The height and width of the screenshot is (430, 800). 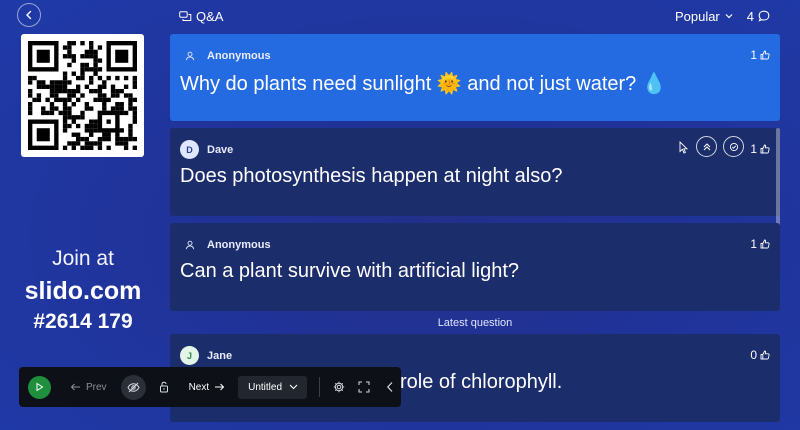 I want to click on play-button, so click(x=39, y=387).